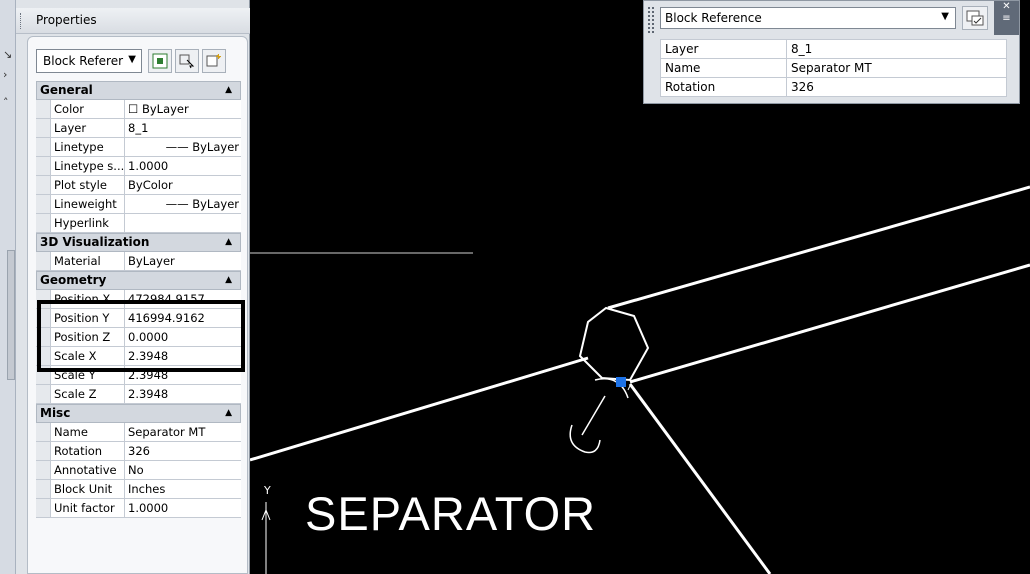 Image resolution: width=1030 pixels, height=574 pixels. Describe the element at coordinates (88, 470) in the screenshot. I see `property-name: Annotative` at that location.